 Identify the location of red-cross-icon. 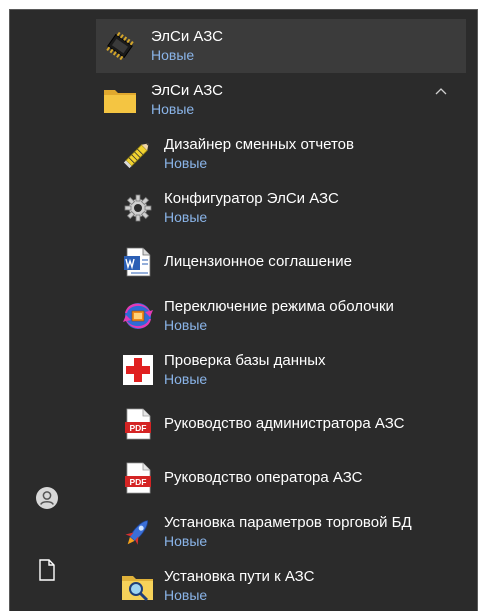
(138, 370).